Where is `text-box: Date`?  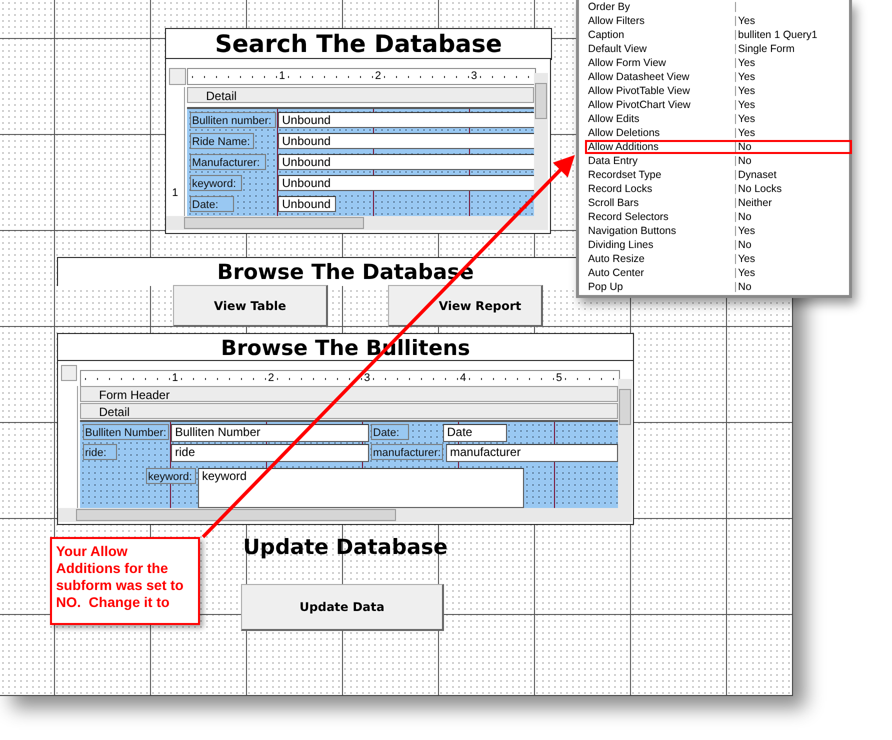 text-box: Date is located at coordinates (475, 433).